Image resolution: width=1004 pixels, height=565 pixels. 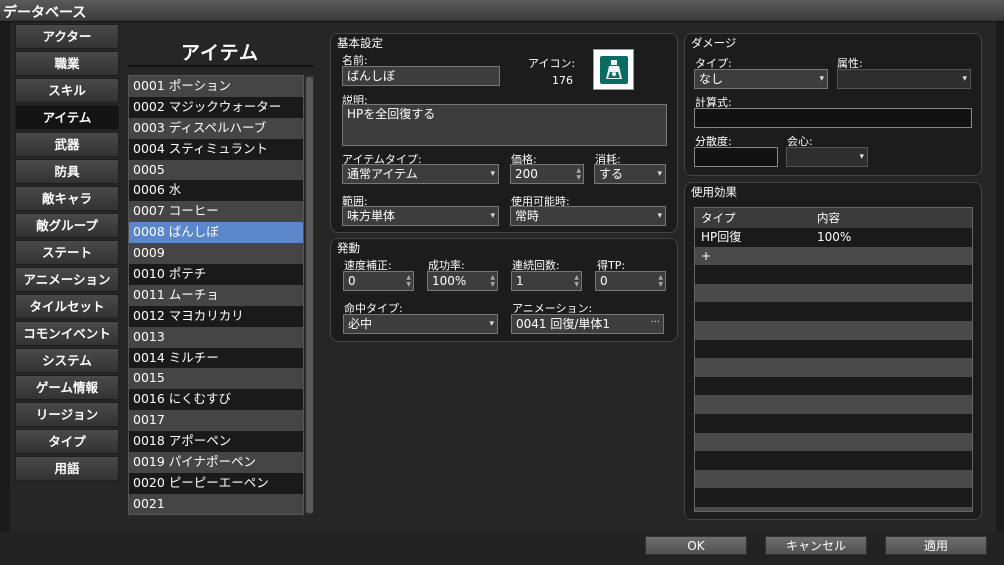 I want to click on icon-label: アイコン:, so click(x=552, y=63).